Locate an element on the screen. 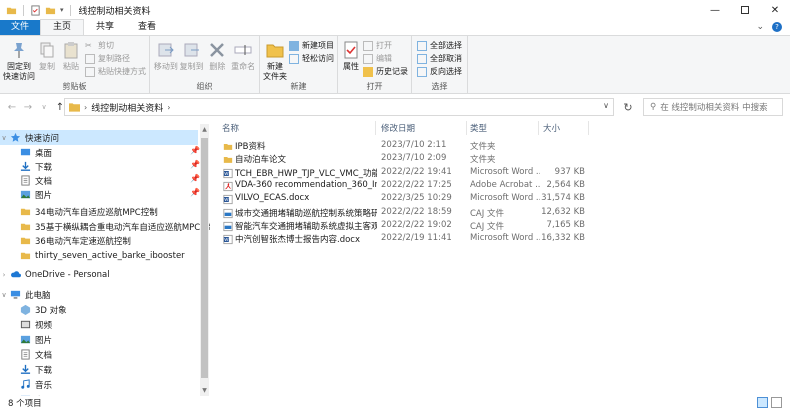  edit-button: 编辑 is located at coordinates (385, 58).